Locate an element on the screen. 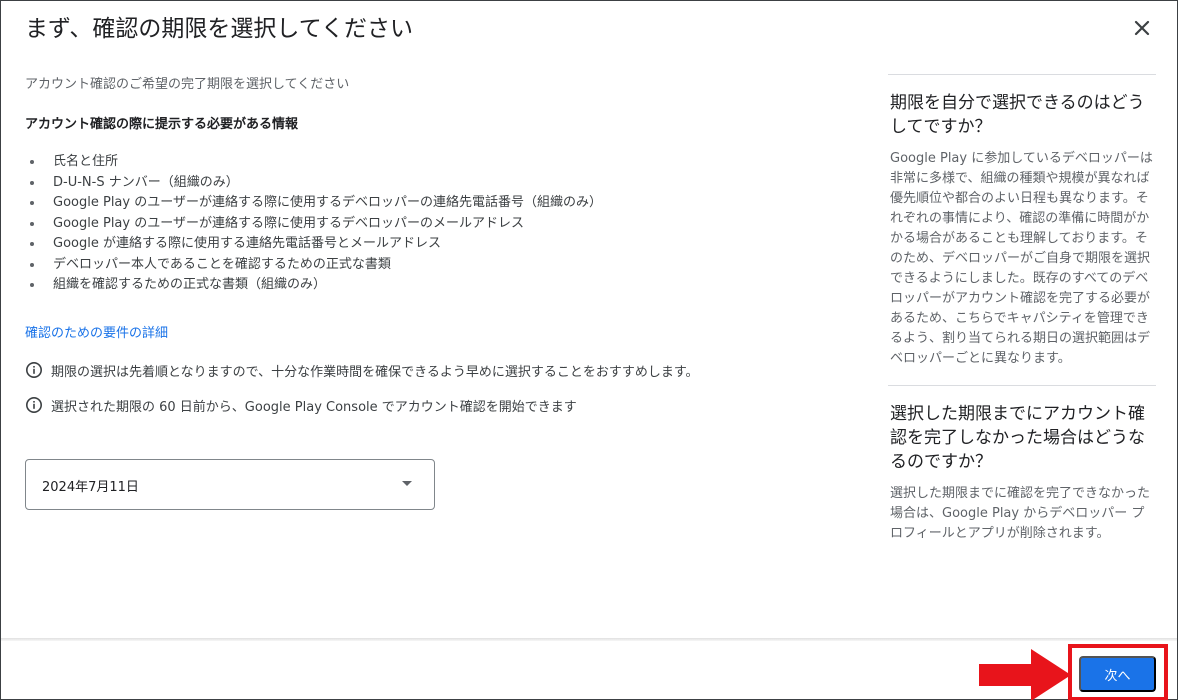  close-button is located at coordinates (1142, 28).